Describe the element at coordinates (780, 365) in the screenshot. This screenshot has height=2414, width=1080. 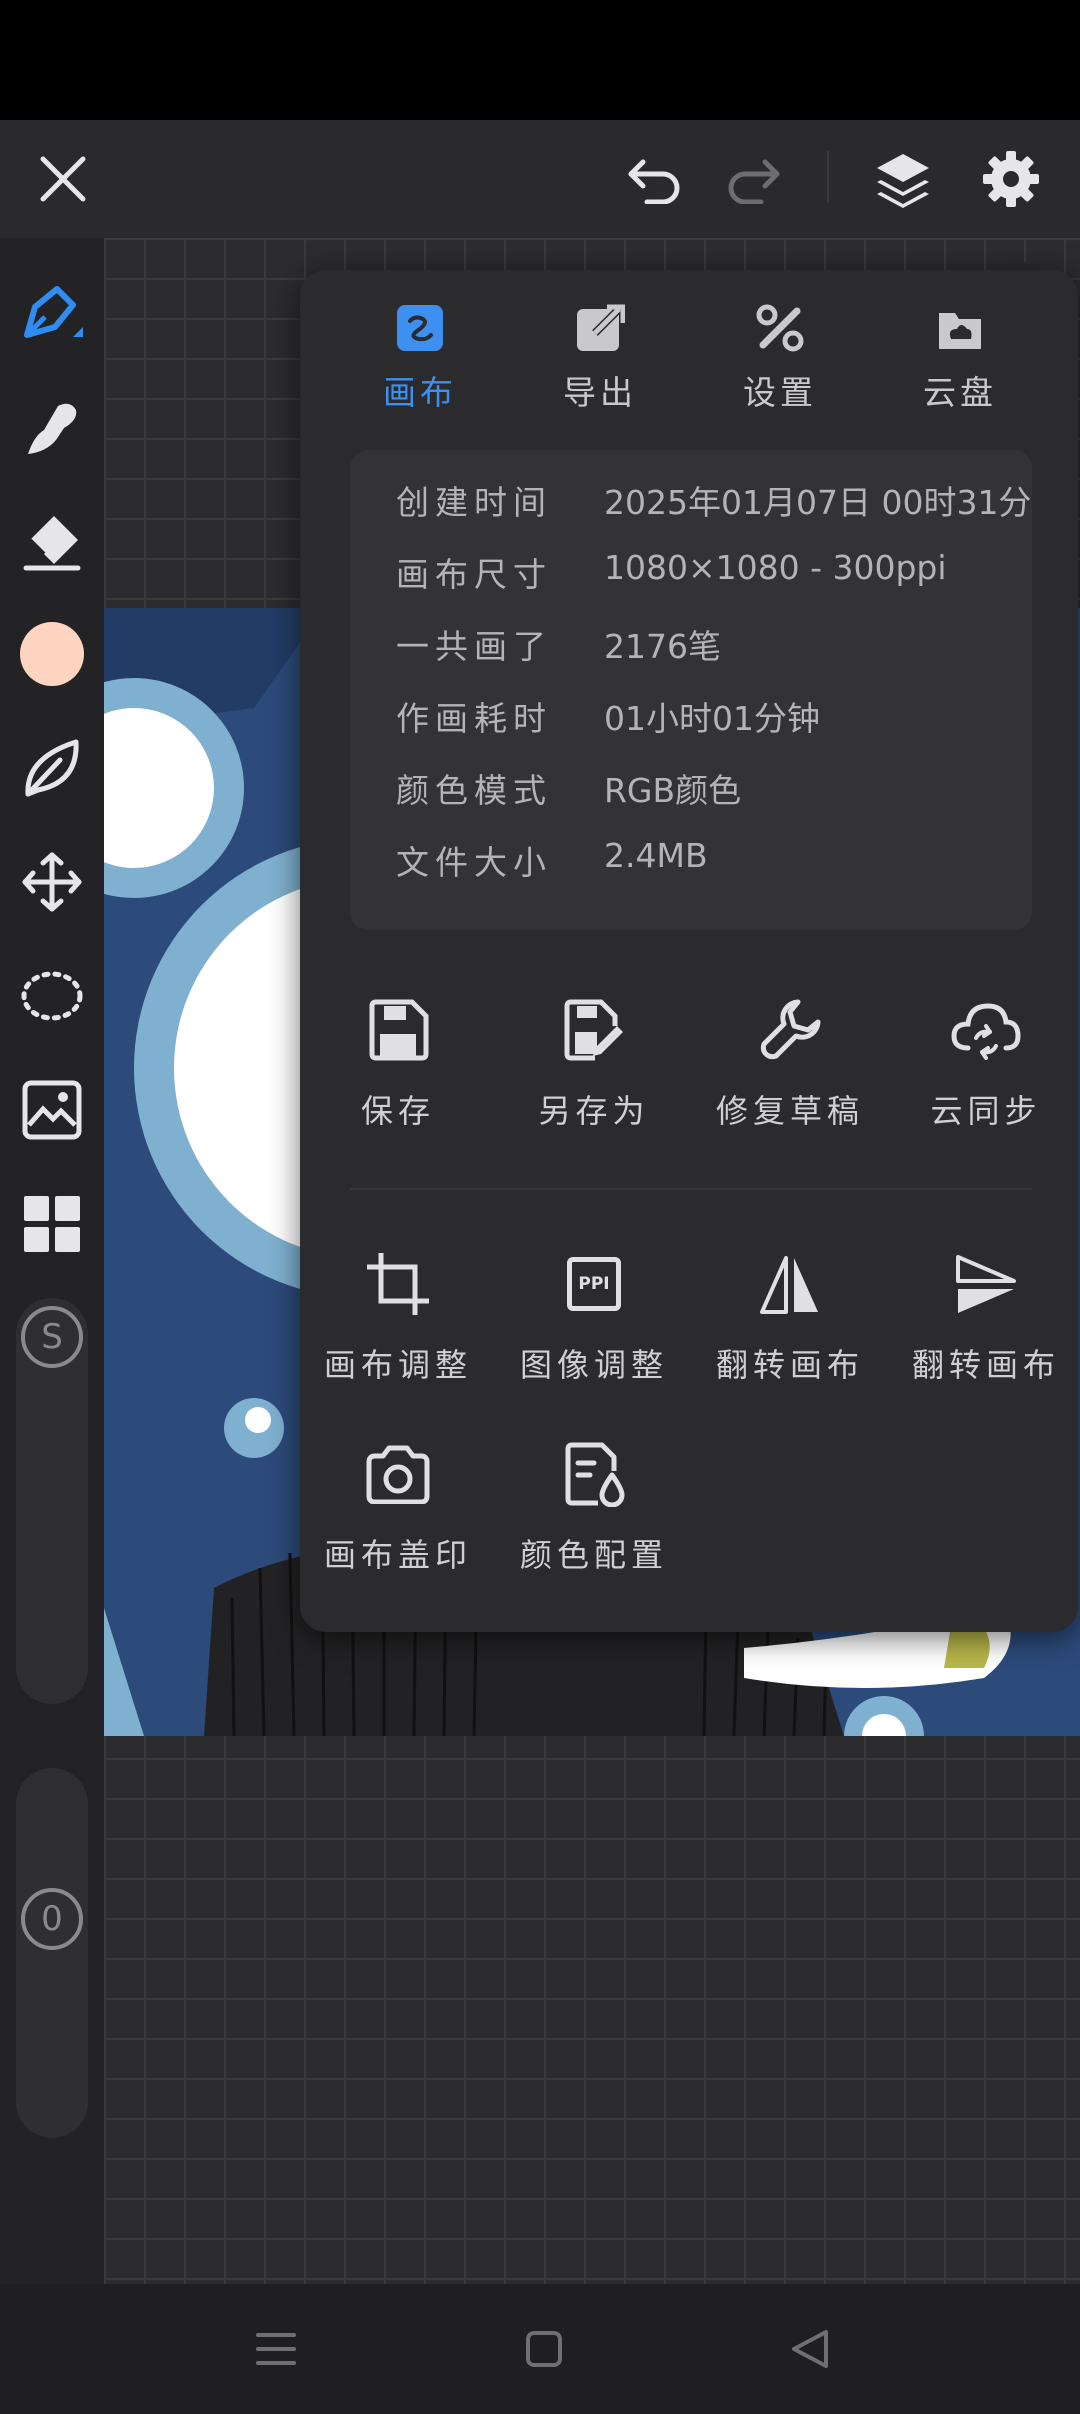
I see `tab-settings: 设置` at that location.